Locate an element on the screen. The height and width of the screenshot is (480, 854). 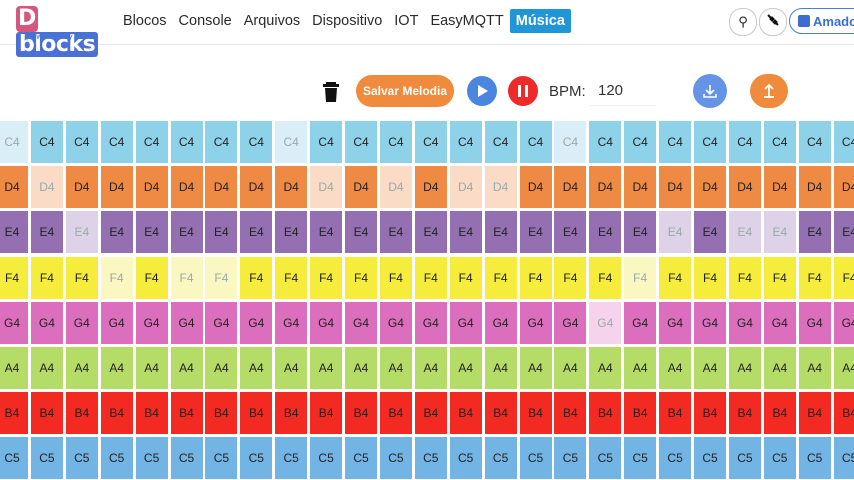
nav-item-blocos: Blocos is located at coordinates (145, 21).